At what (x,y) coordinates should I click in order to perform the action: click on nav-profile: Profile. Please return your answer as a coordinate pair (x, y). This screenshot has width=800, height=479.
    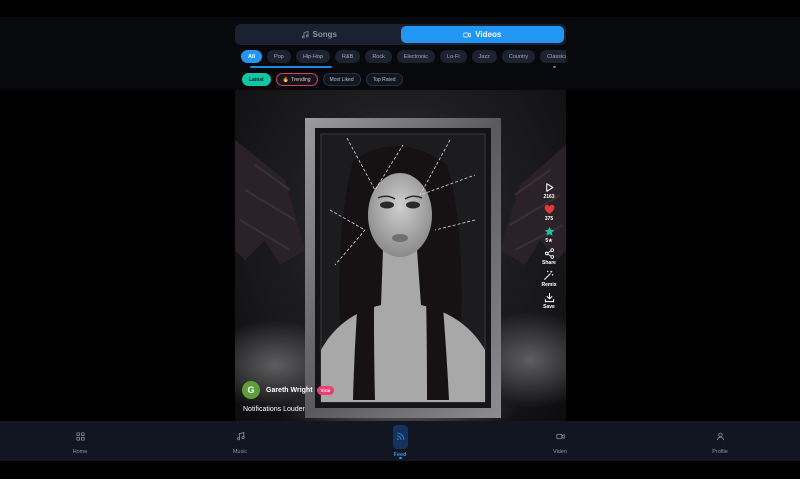
    Looking at the image, I should click on (720, 441).